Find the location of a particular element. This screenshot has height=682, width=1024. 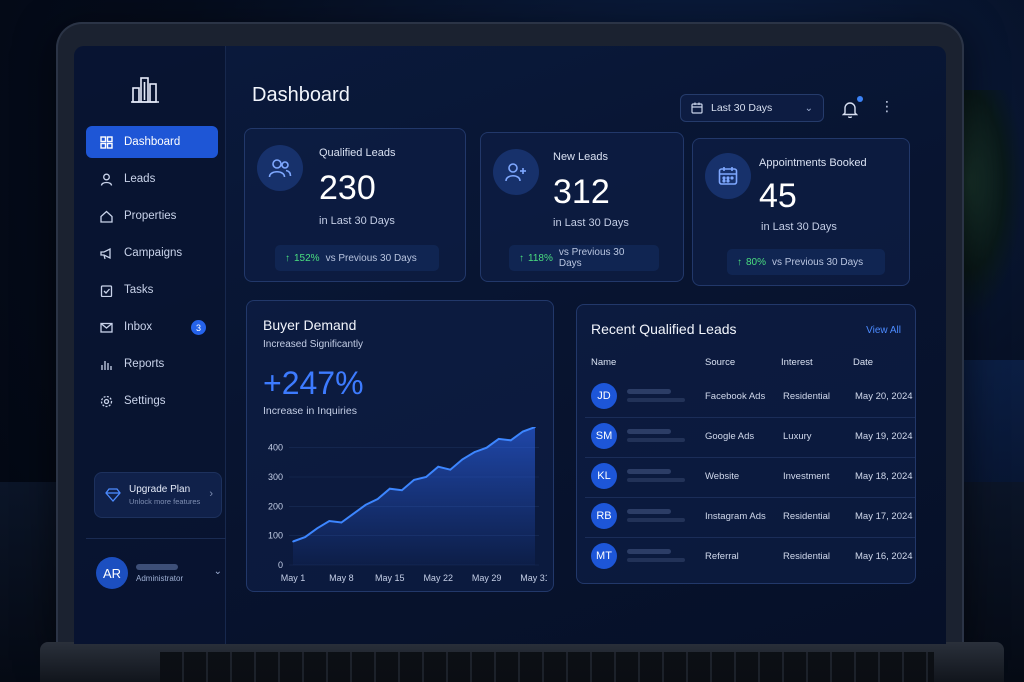

sidebar-item-label: Settings is located at coordinates (145, 401).